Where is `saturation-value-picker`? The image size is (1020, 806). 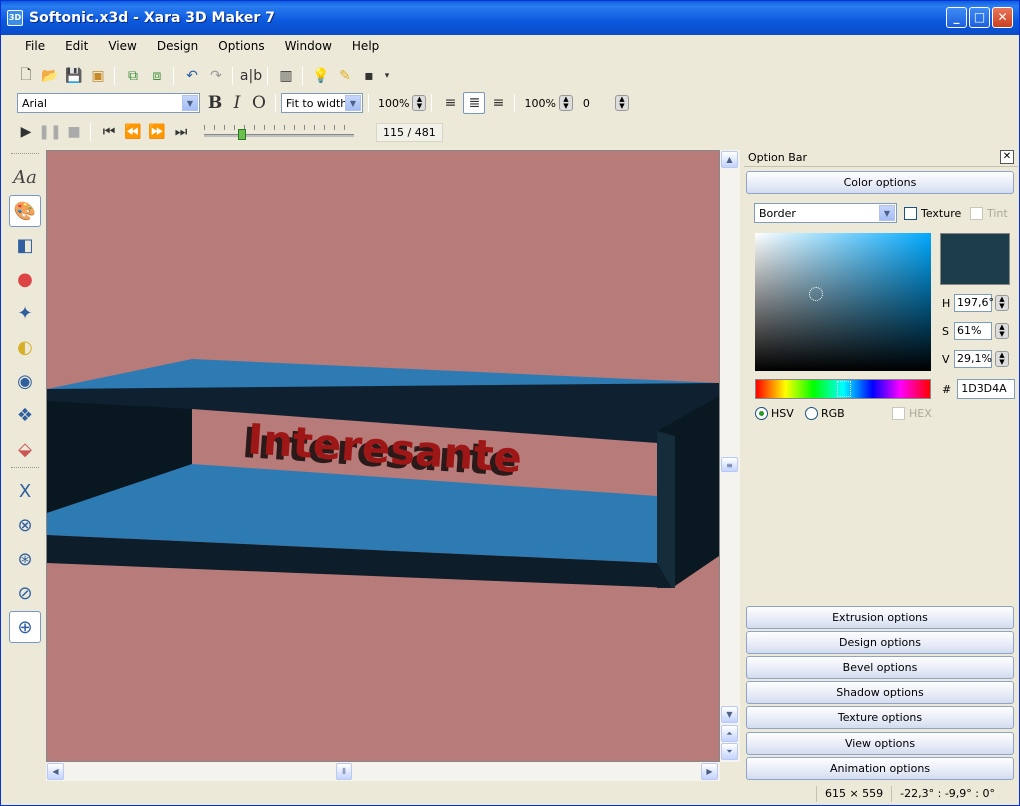
saturation-value-picker is located at coordinates (843, 302).